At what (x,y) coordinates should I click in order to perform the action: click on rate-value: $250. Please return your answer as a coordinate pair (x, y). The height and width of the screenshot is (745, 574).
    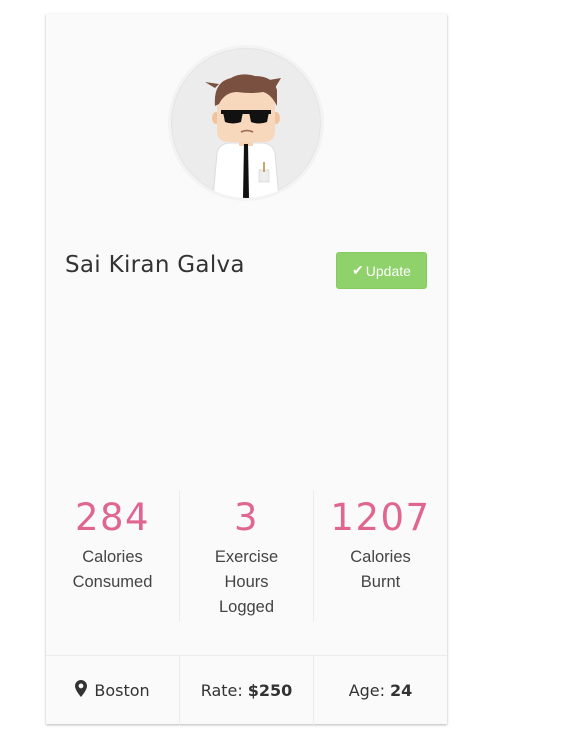
    Looking at the image, I should click on (270, 690).